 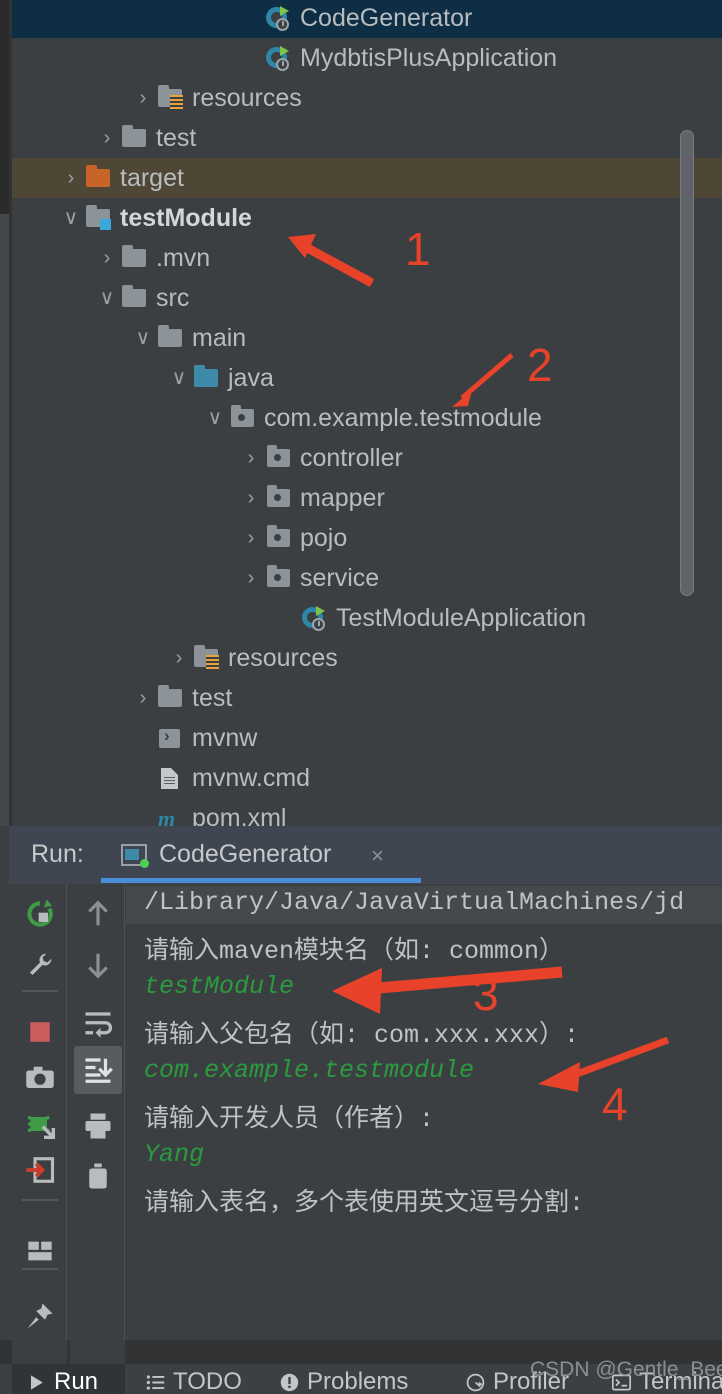 I want to click on tree-node-mvnw-cmd: › mvnw.cmd, so click(x=367, y=778).